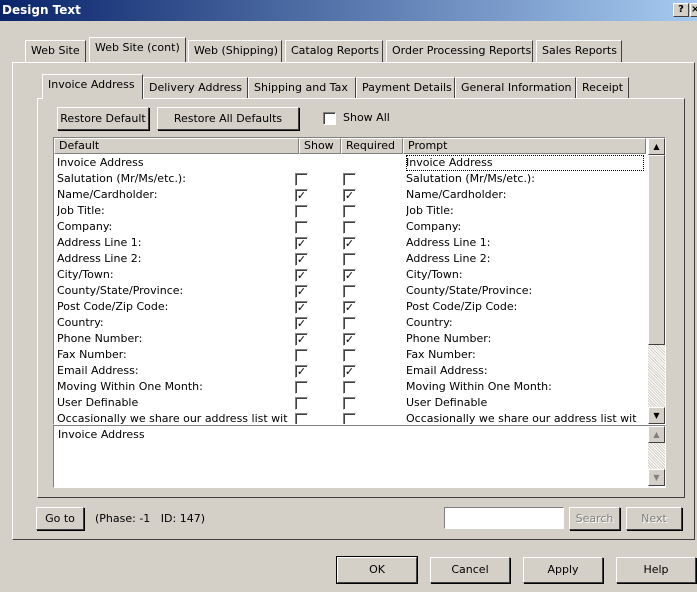 This screenshot has height=592, width=697. Describe the element at coordinates (594, 518) in the screenshot. I see `search-button: Search` at that location.